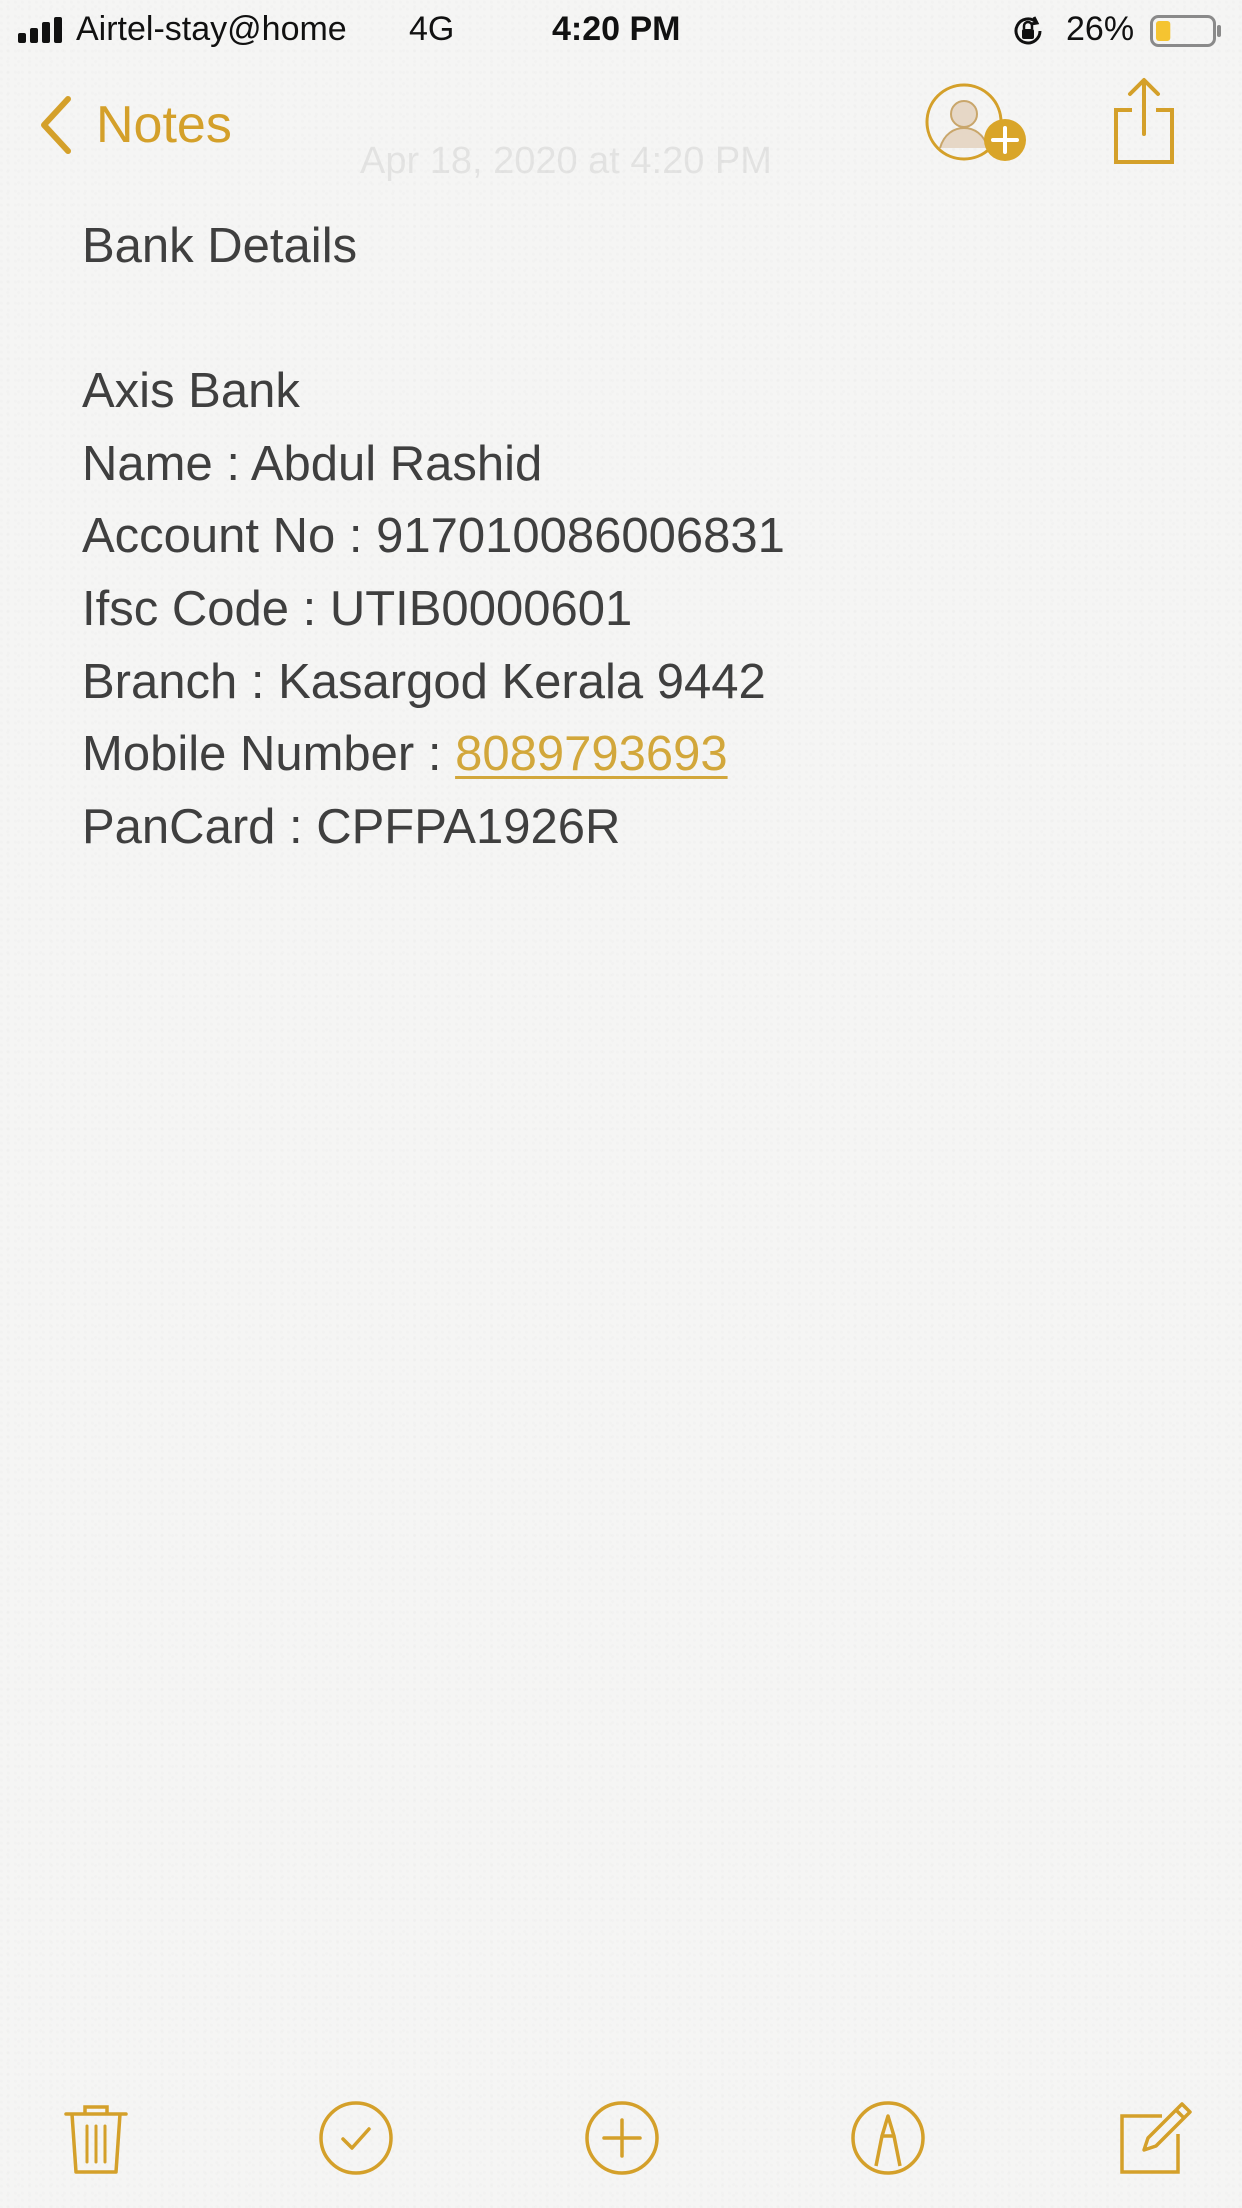 The height and width of the screenshot is (2208, 1242). Describe the element at coordinates (164, 125) in the screenshot. I see `back-button-label: Notes` at that location.